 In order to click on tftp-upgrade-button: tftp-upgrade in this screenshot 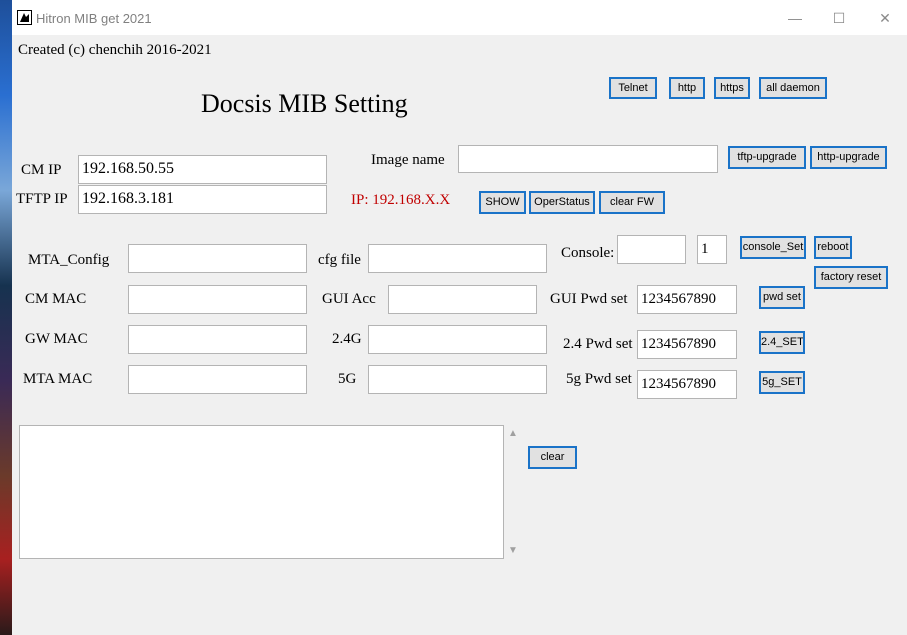, I will do `click(767, 157)`.